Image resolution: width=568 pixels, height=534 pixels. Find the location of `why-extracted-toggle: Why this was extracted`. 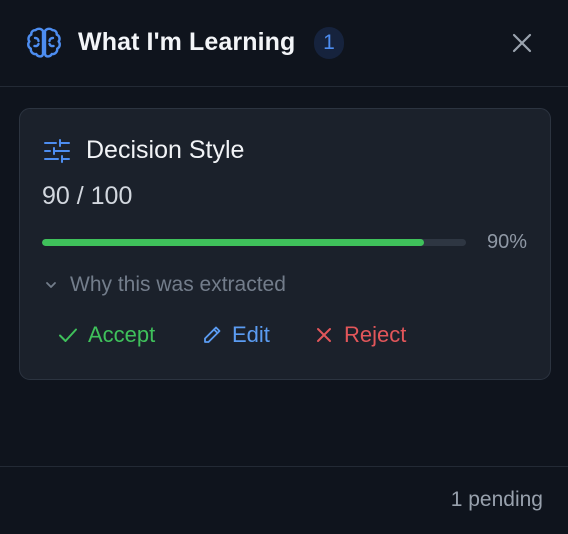

why-extracted-toggle: Why this was extracted is located at coordinates (165, 285).